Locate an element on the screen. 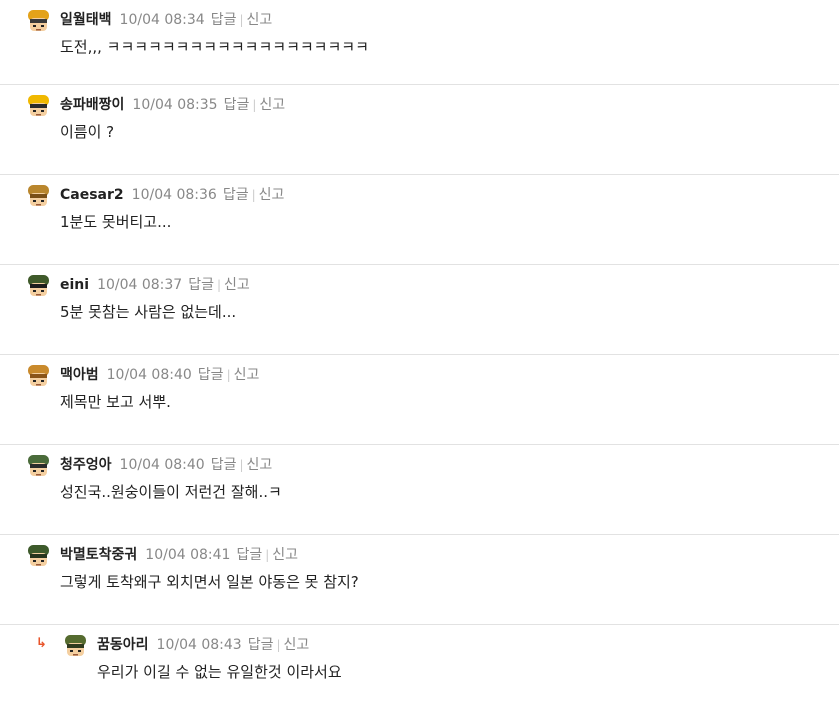  timestamp: 10/04 08:36 is located at coordinates (174, 195).